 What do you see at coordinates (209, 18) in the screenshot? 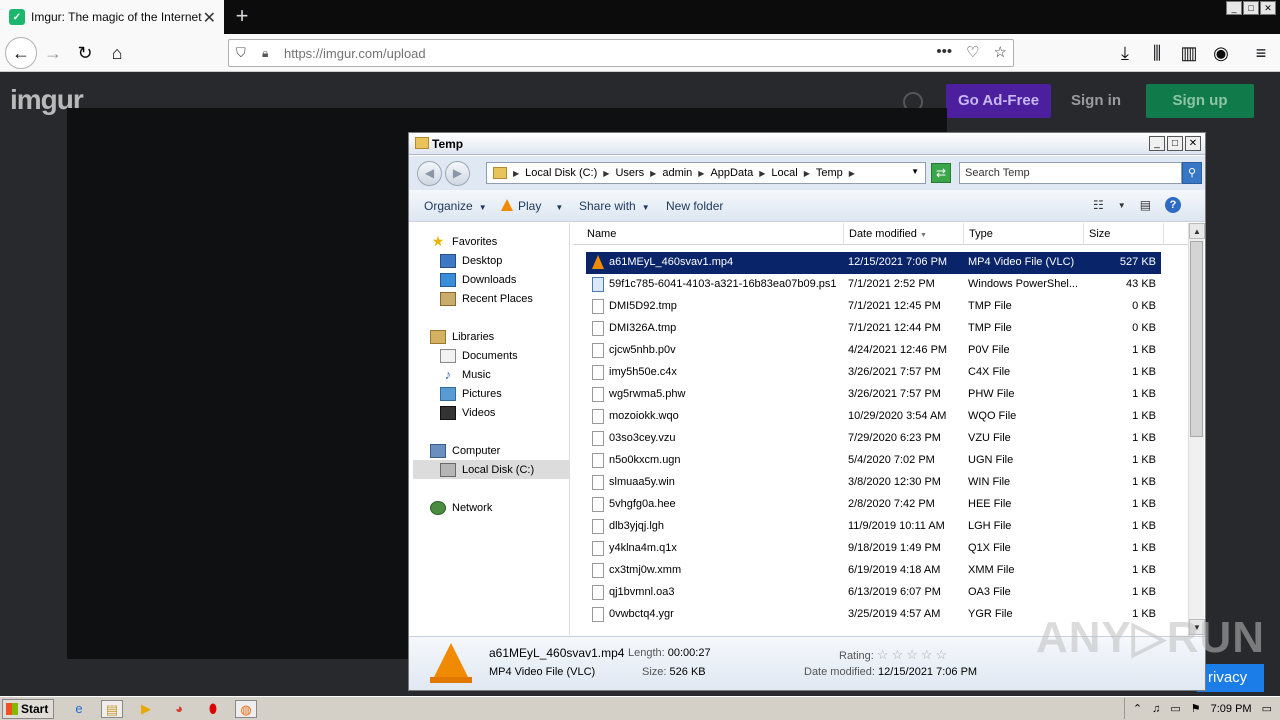
I see `close-tab-icon: ✕` at bounding box center [209, 18].